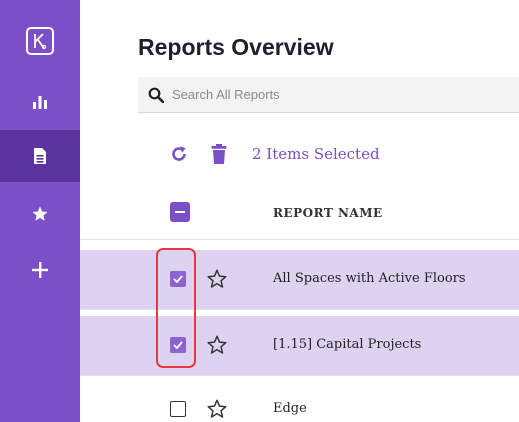 Image resolution: width=519 pixels, height=422 pixels. I want to click on report-name: All Spaces with Active Floors, so click(369, 278).